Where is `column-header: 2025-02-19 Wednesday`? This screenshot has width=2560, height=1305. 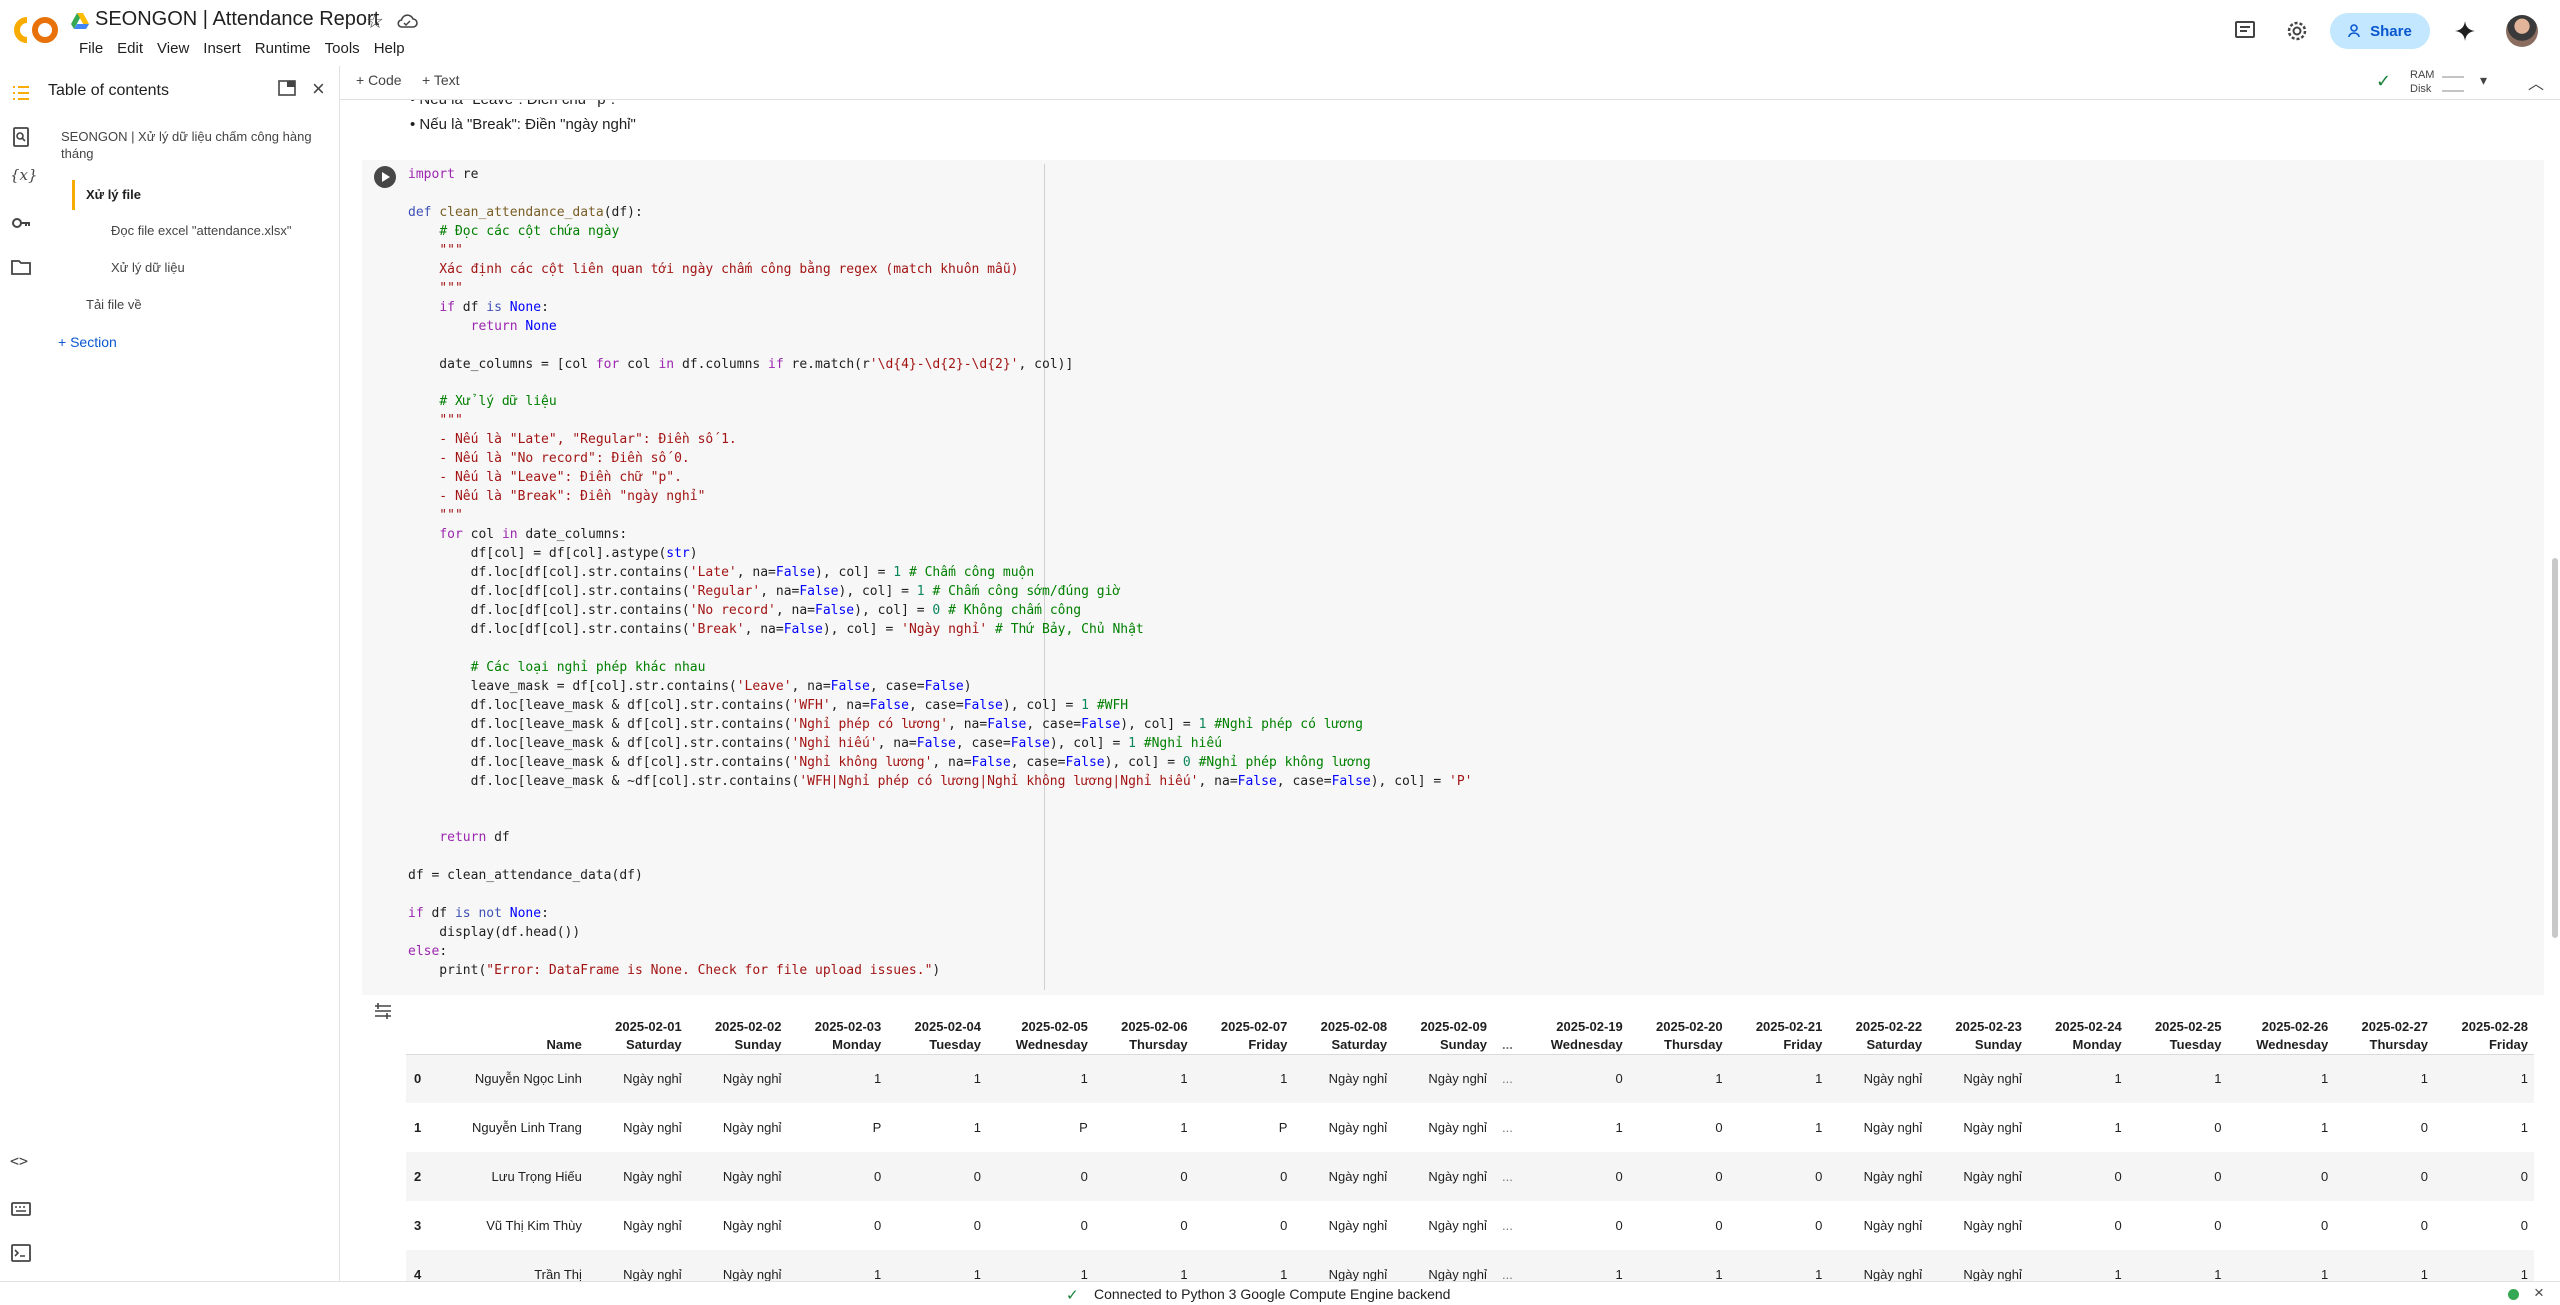 column-header: 2025-02-19 Wednesday is located at coordinates (1575, 1032).